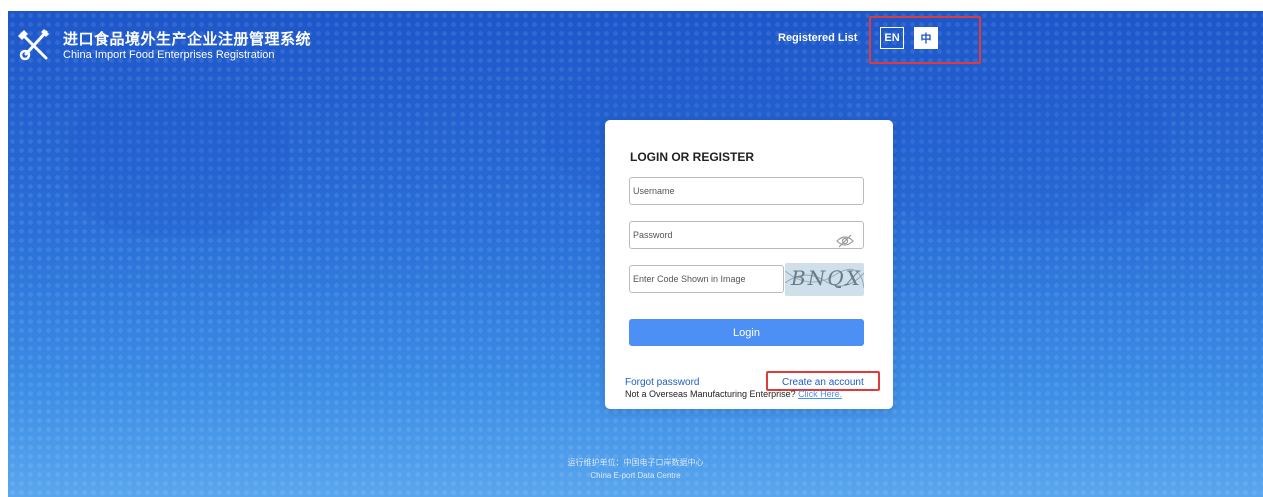 The width and height of the screenshot is (1263, 497). What do you see at coordinates (33, 45) in the screenshot?
I see `tools-cross-icon` at bounding box center [33, 45].